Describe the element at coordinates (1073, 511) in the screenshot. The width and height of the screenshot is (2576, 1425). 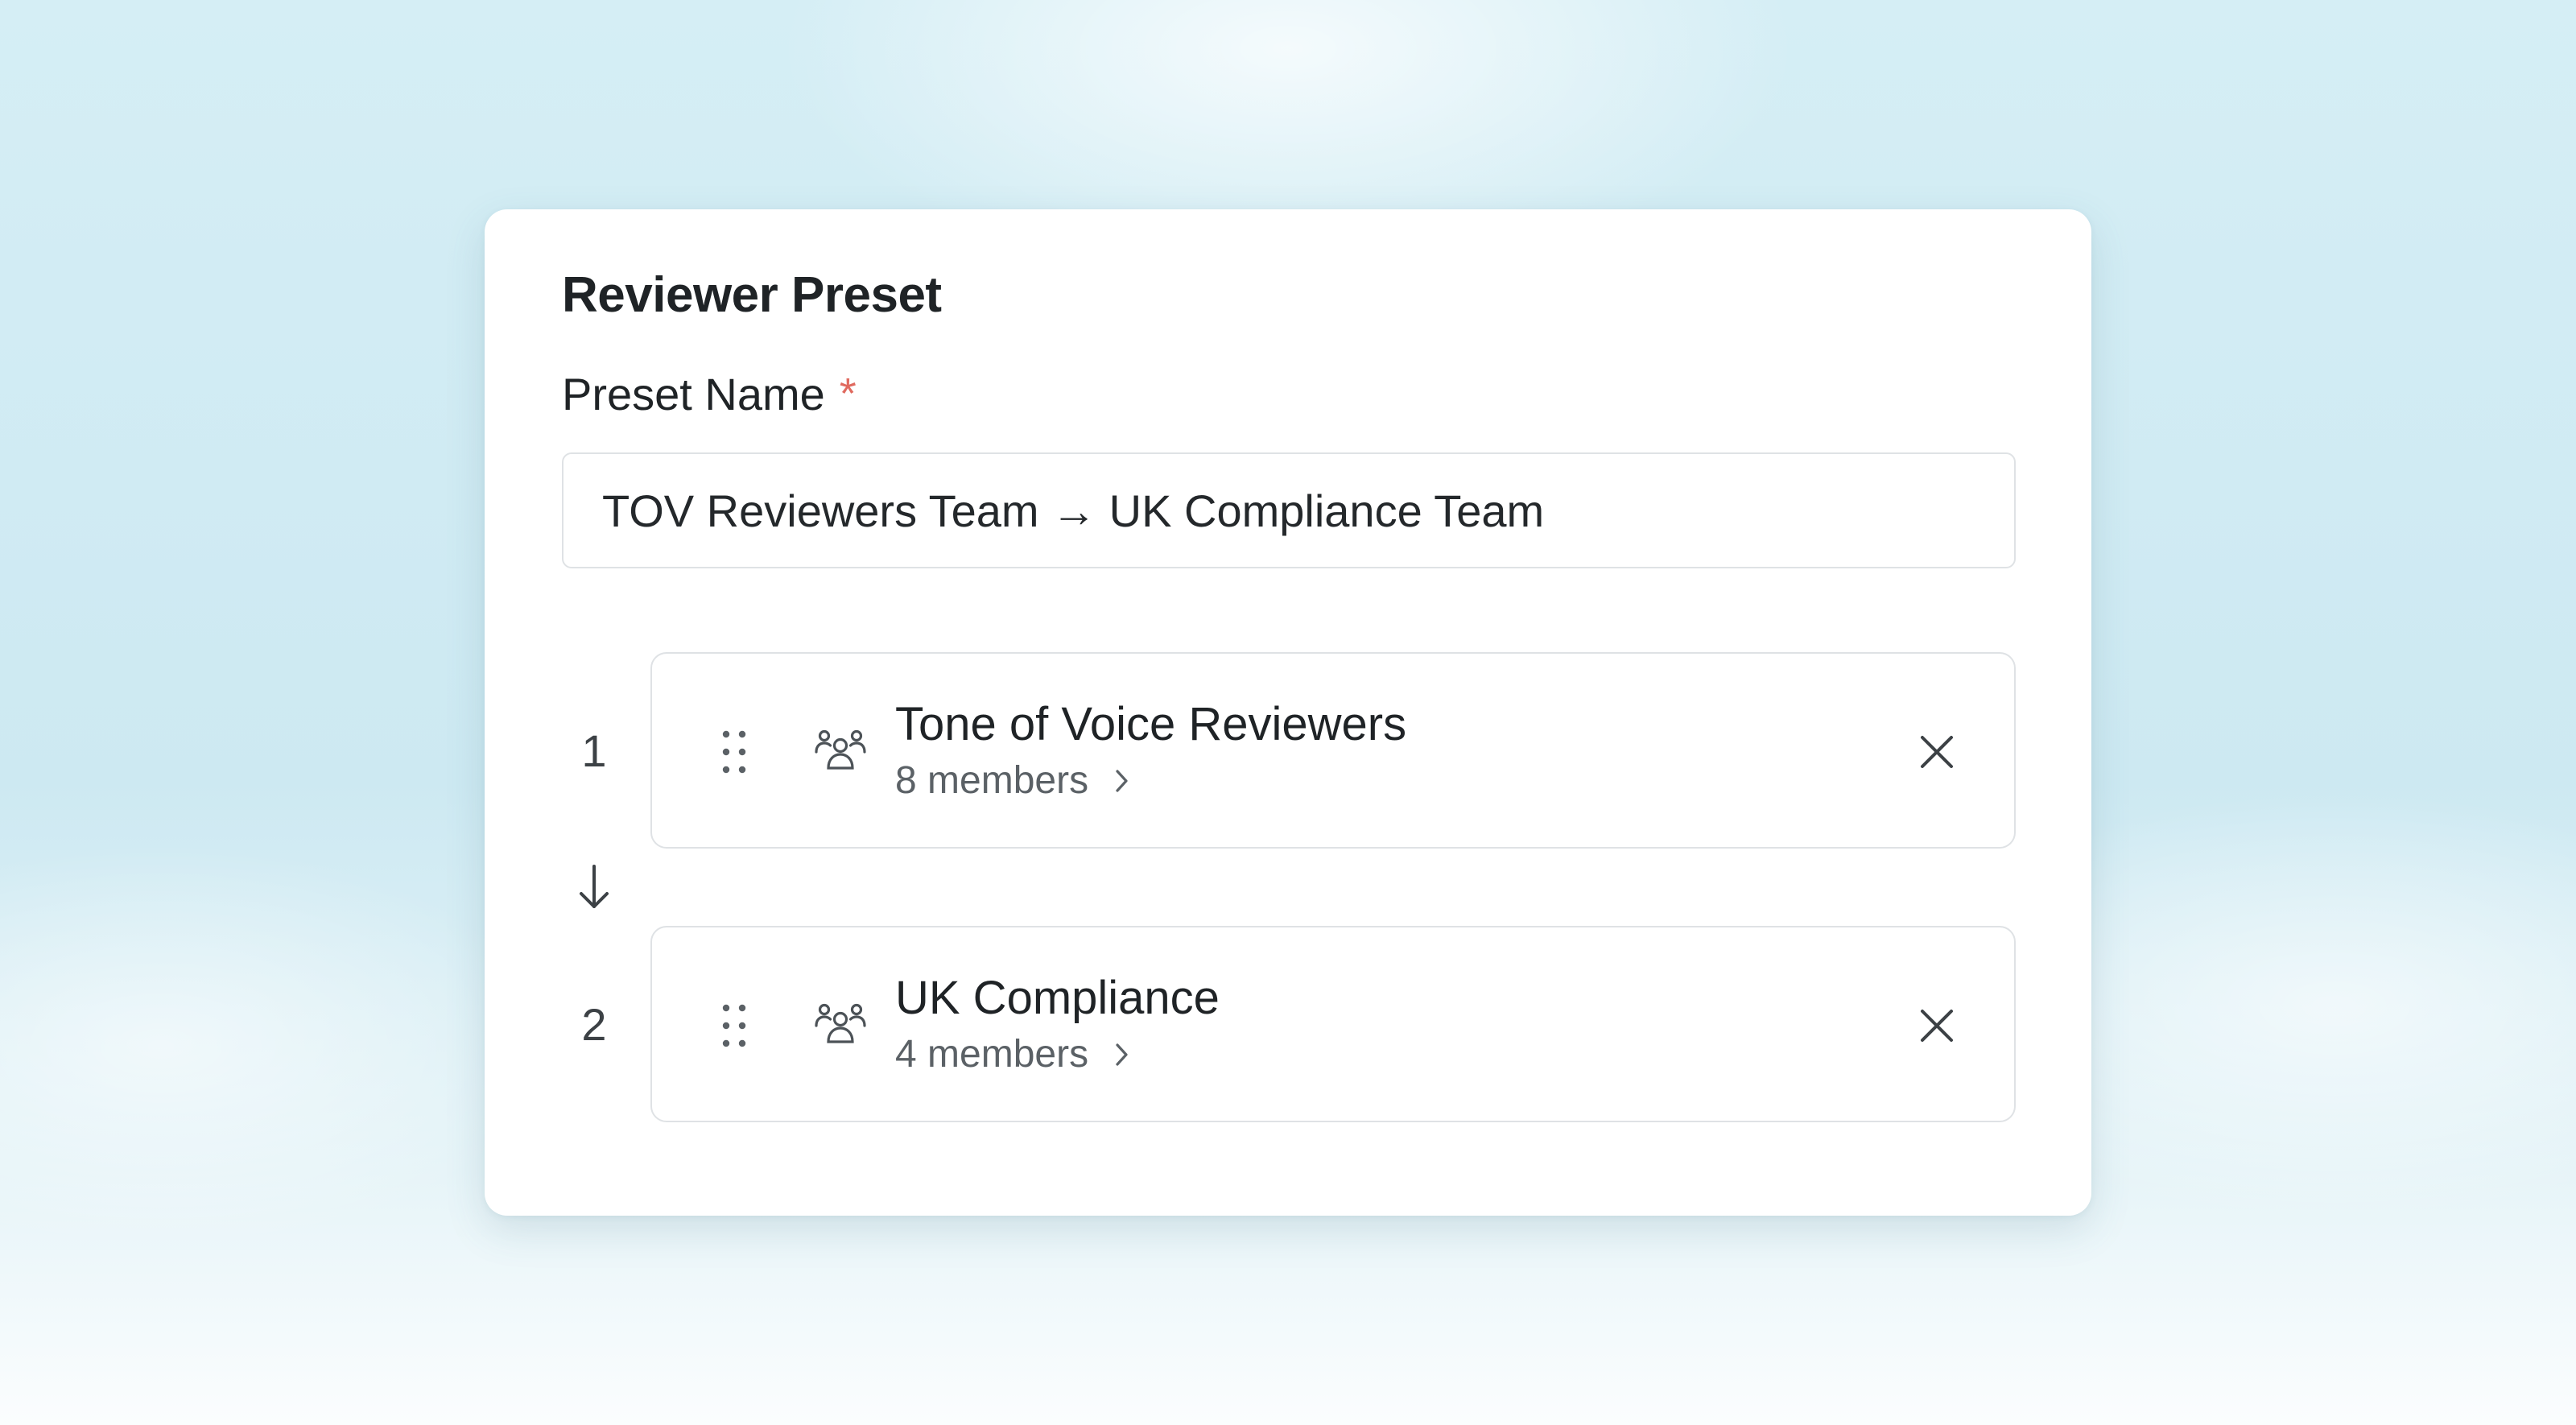
I see `preset-name-value: TOV Reviewers Team → UK Compliance Team` at that location.